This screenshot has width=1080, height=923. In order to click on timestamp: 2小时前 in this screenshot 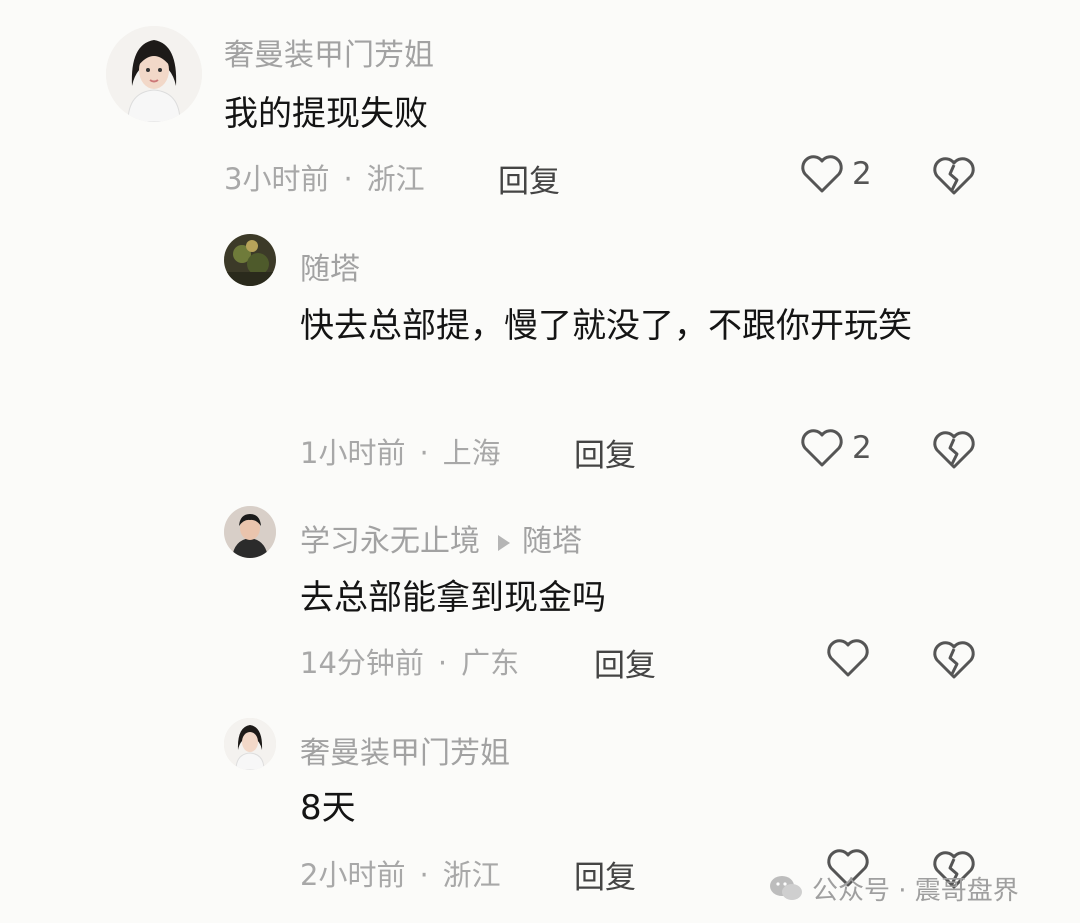, I will do `click(353, 875)`.